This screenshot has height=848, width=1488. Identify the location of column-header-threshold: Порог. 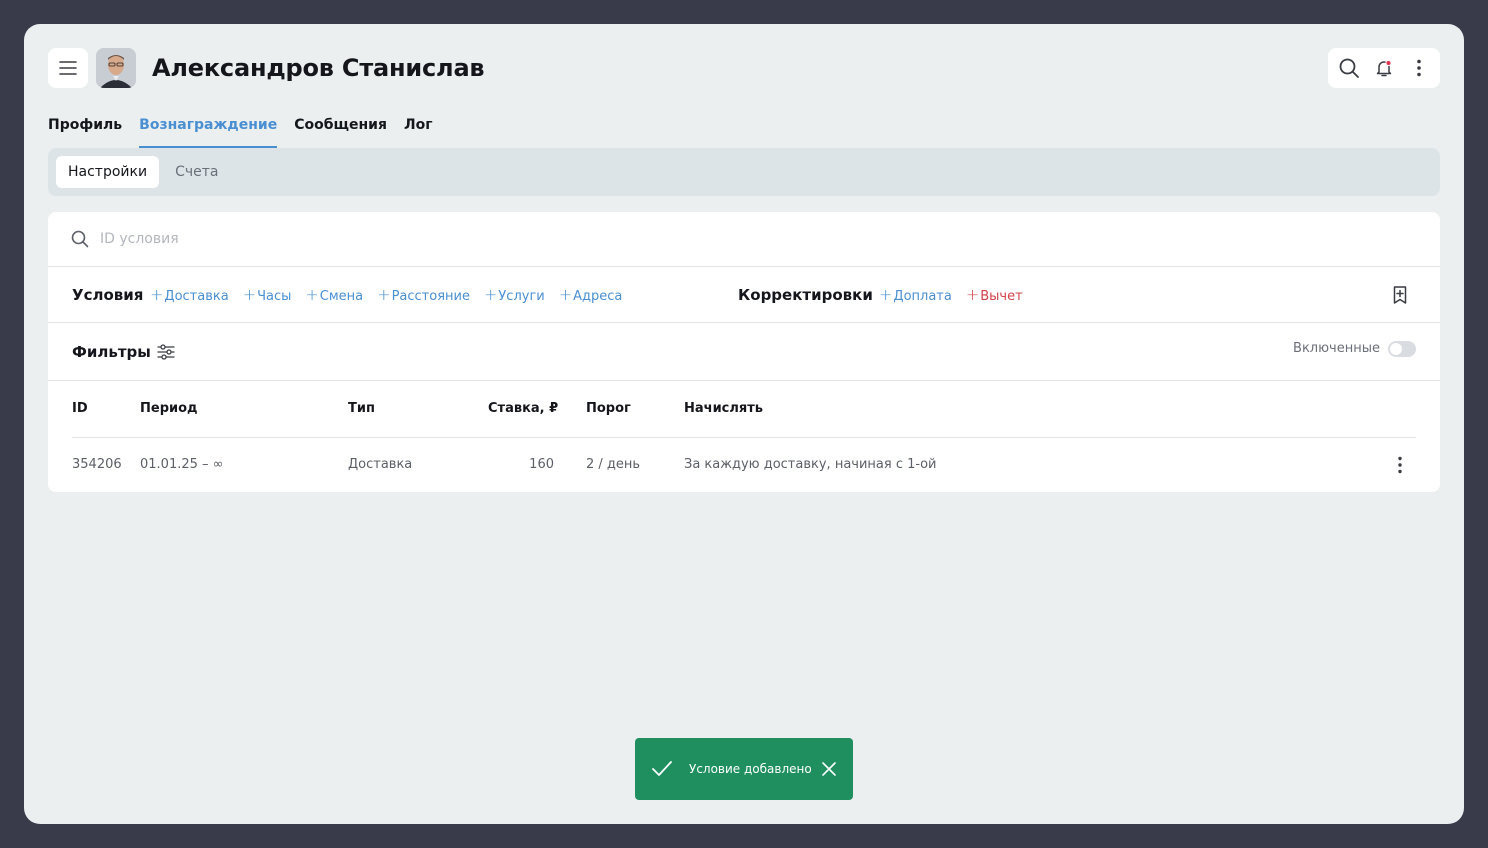
(608, 409).